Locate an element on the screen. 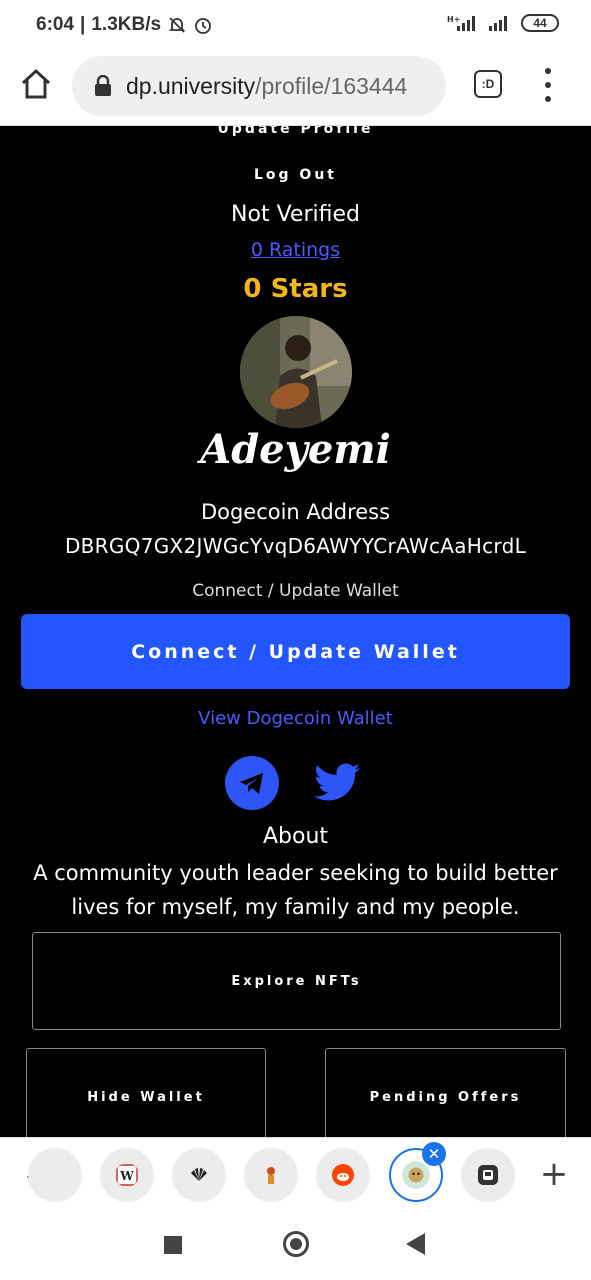 Image resolution: width=591 pixels, height=1280 pixels. tab-chip-wiki: W is located at coordinates (127, 1175).